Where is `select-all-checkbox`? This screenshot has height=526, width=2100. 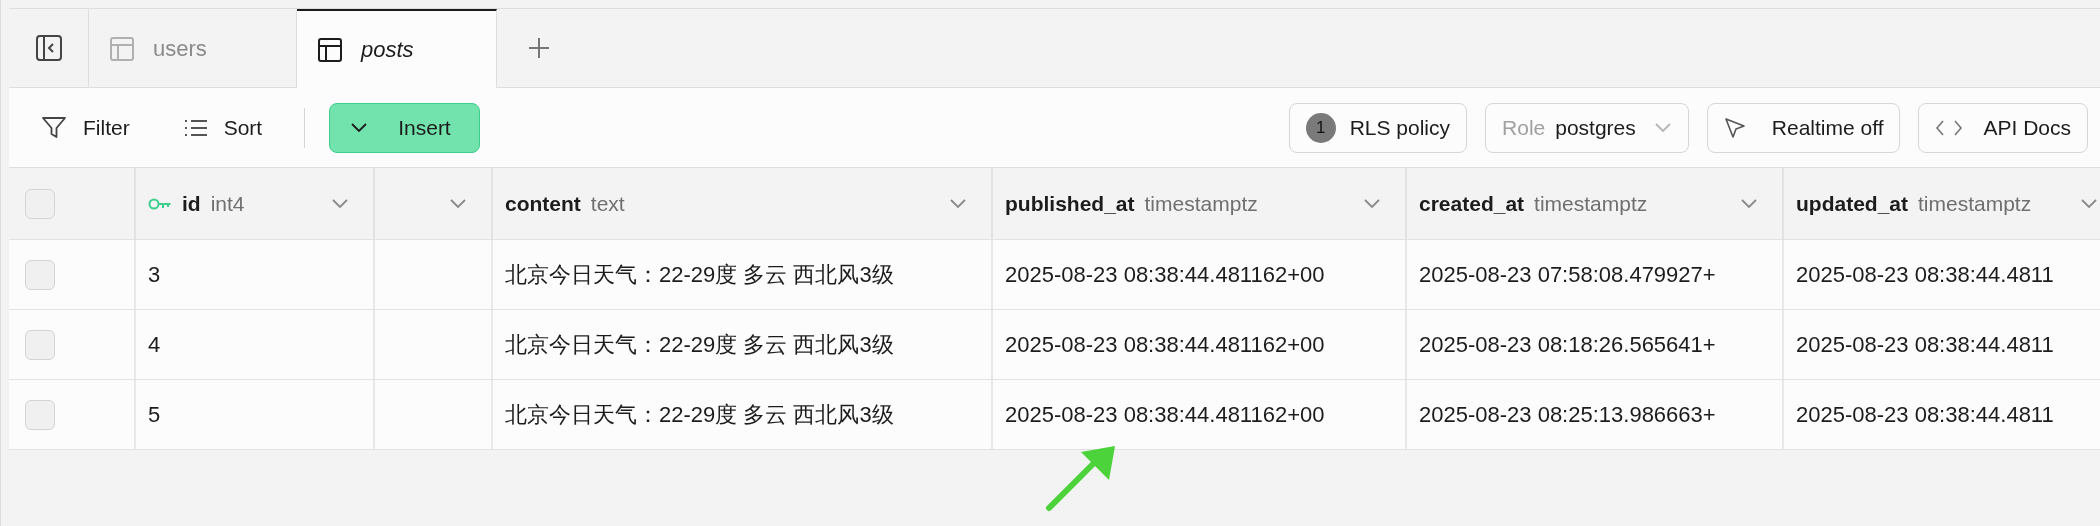 select-all-checkbox is located at coordinates (40, 203).